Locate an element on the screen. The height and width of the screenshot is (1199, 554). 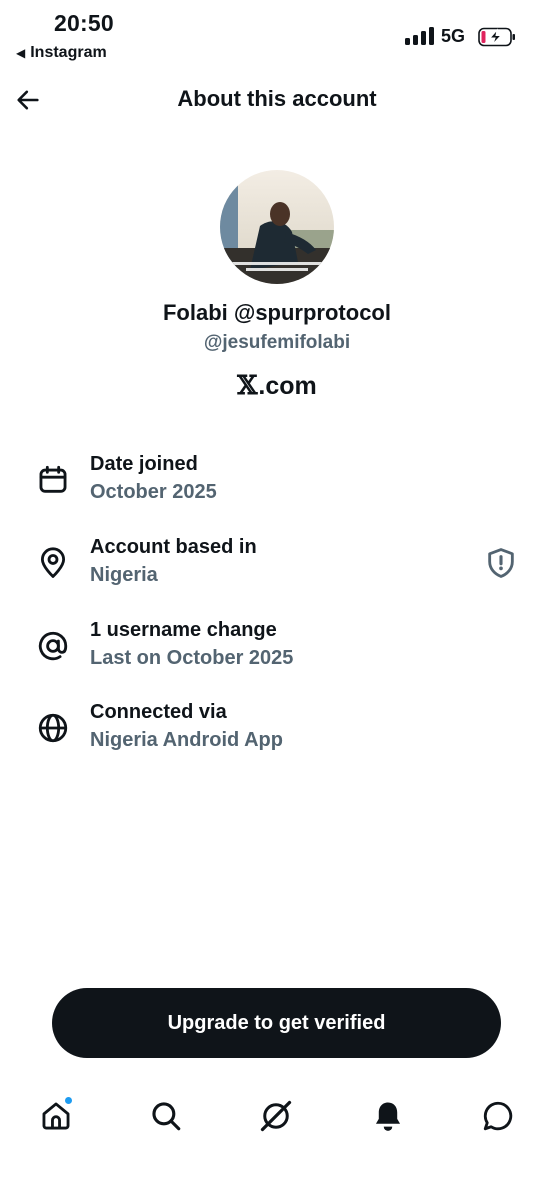
globe-icon is located at coordinates (53, 728).